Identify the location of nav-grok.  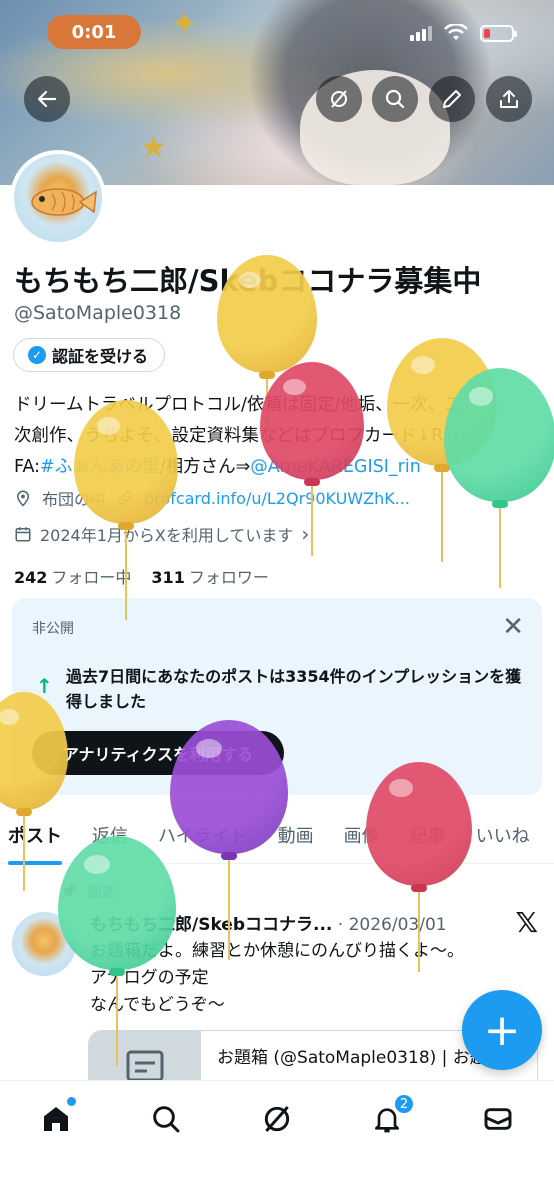
(277, 1119).